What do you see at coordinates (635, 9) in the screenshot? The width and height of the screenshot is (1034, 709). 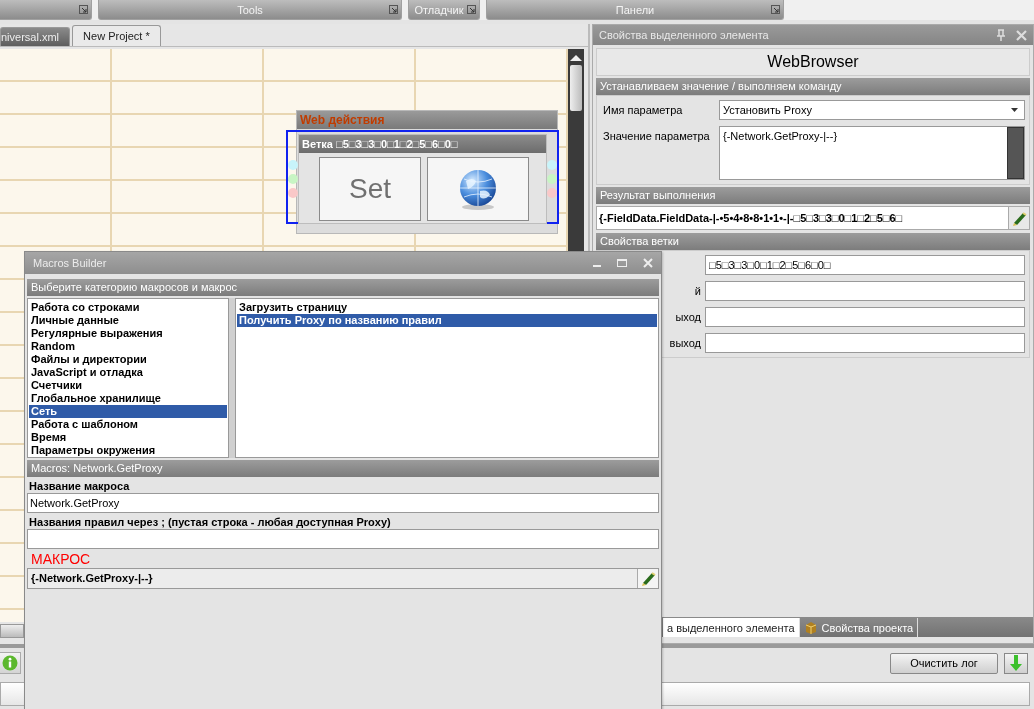 I see `toolbar-group-label: Панели` at bounding box center [635, 9].